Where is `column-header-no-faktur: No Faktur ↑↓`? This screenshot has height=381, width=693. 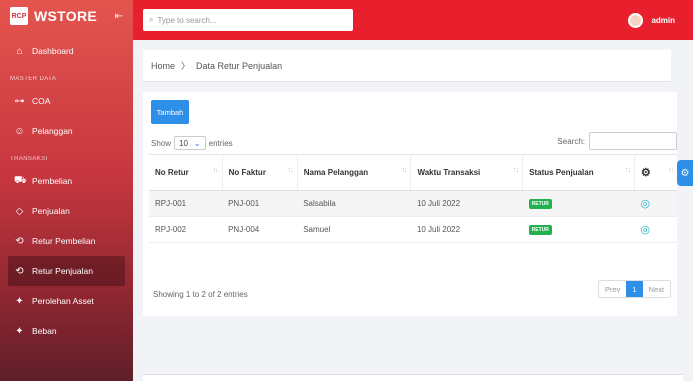 column-header-no-faktur: No Faktur ↑↓ is located at coordinates (259, 172).